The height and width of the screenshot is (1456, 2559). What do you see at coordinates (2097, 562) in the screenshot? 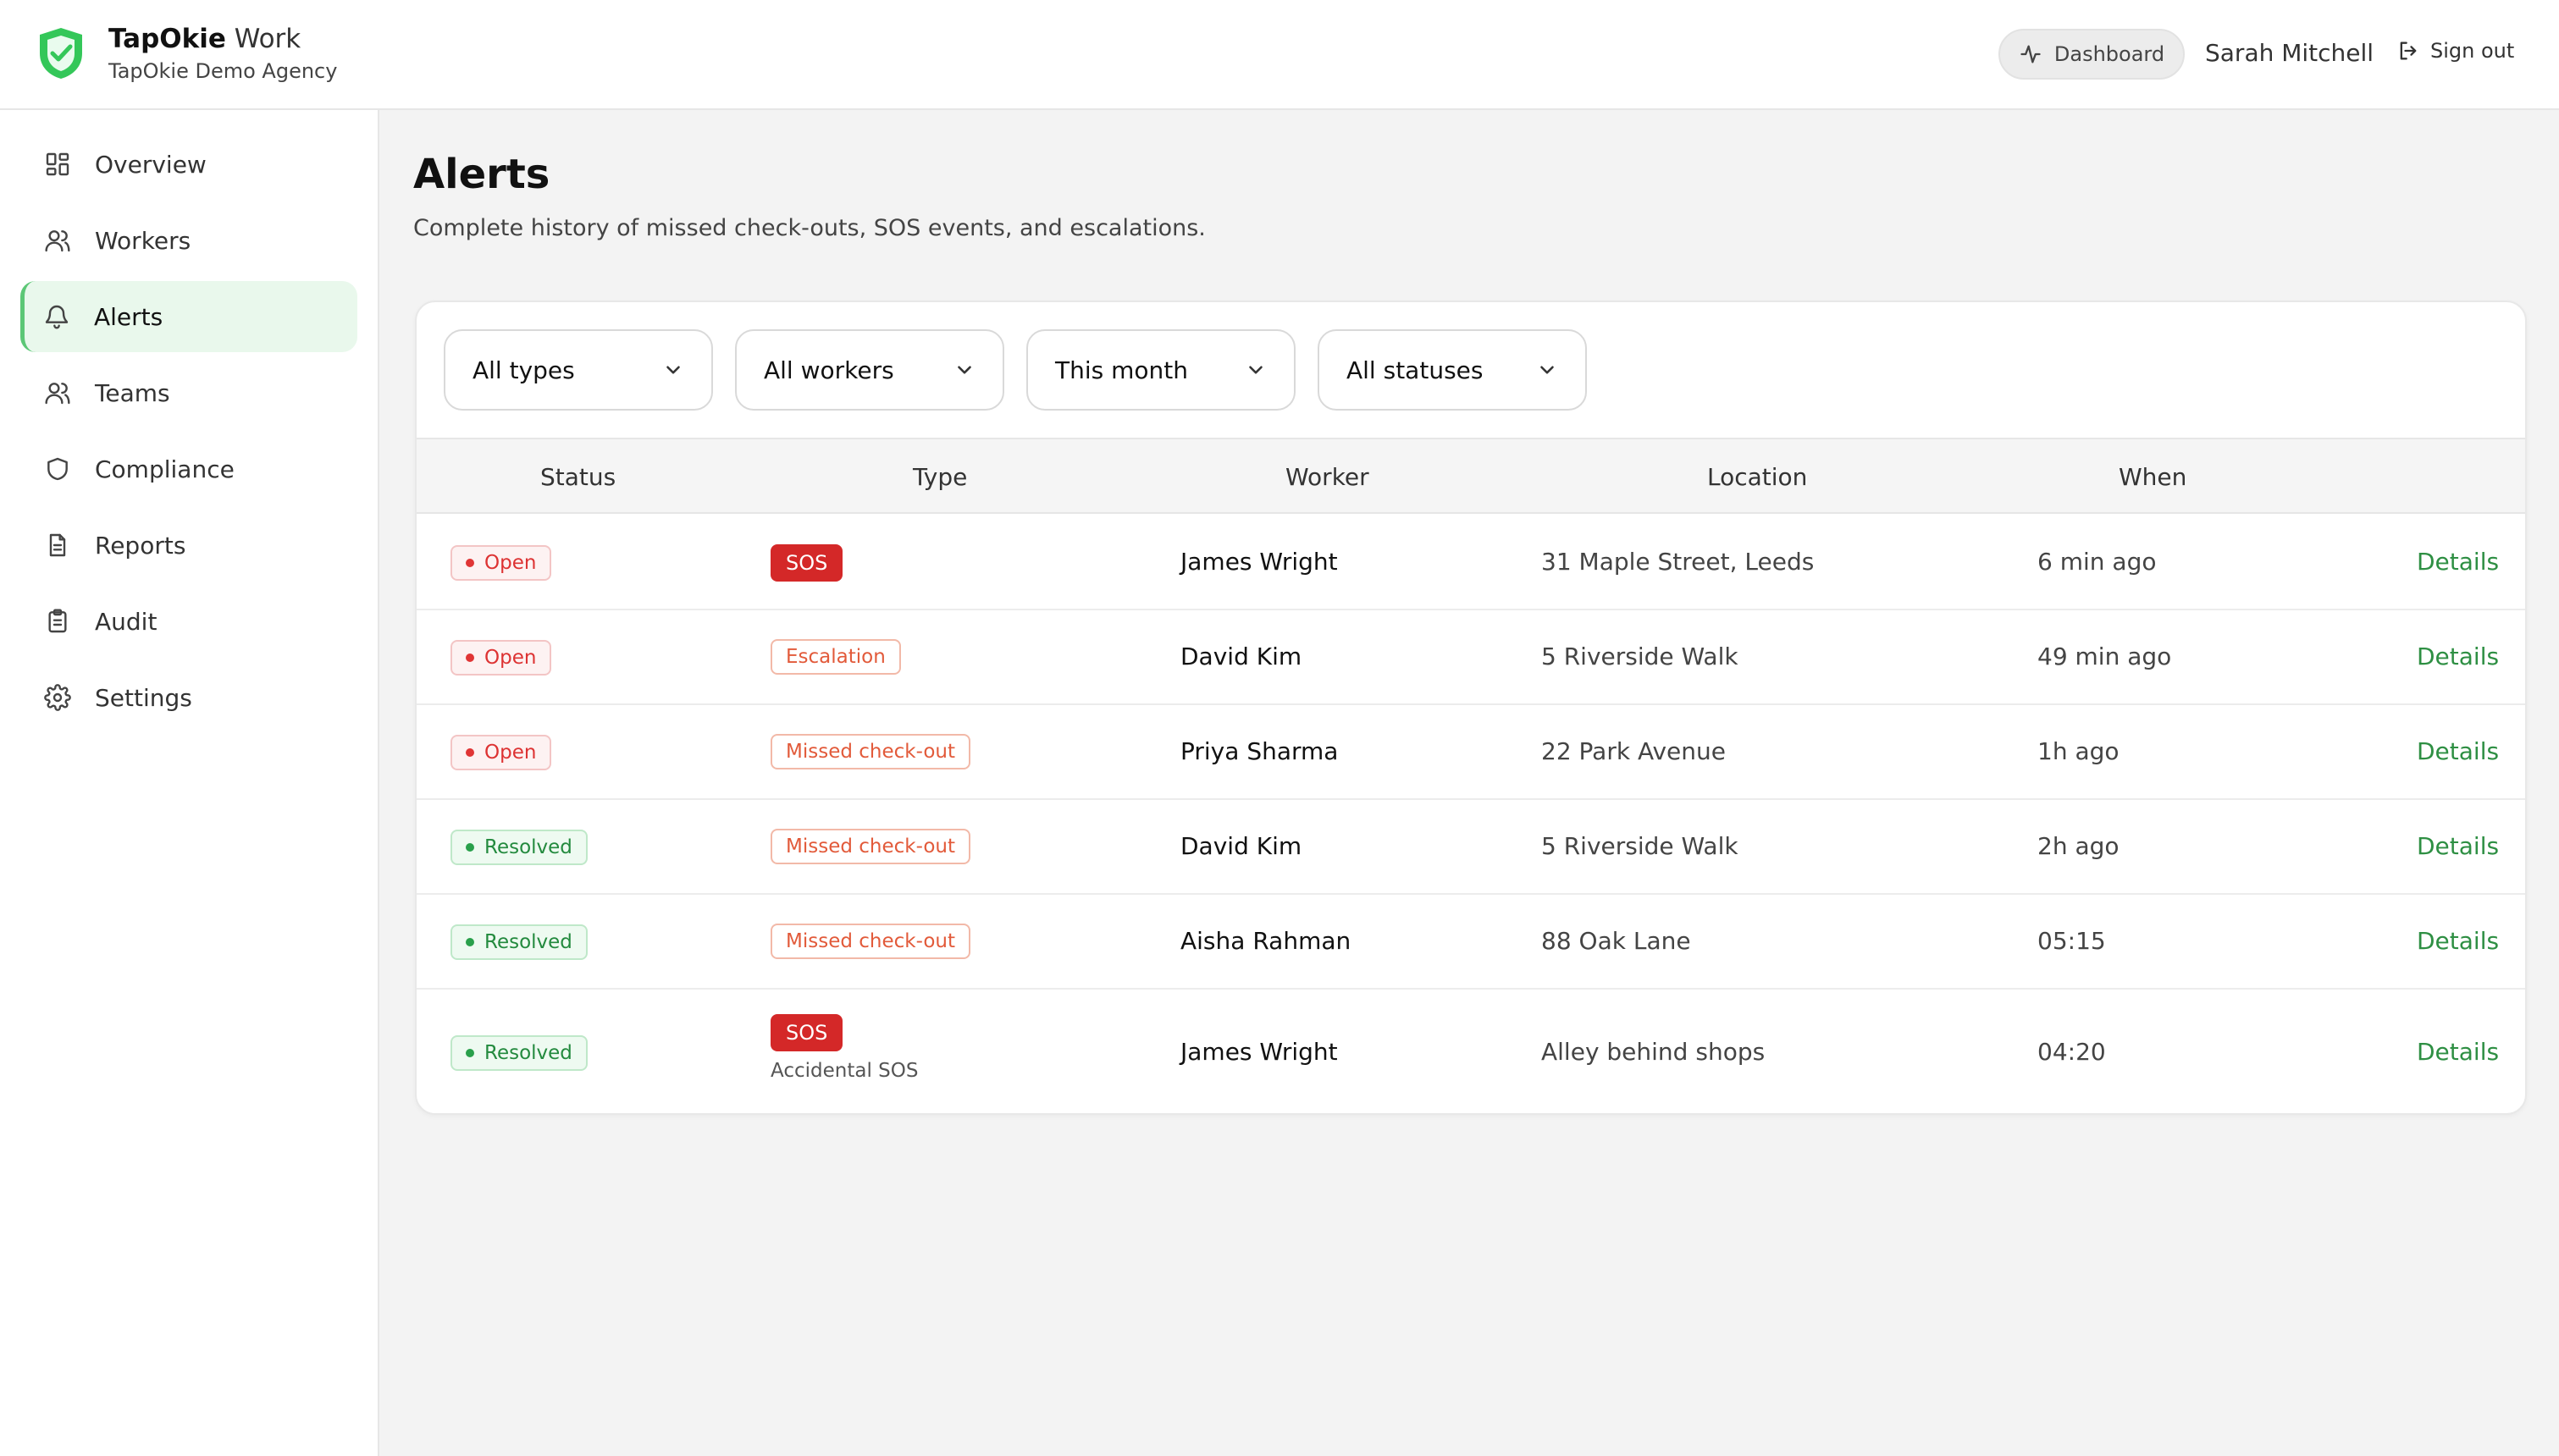
I see `when-text: 6 min ago` at bounding box center [2097, 562].